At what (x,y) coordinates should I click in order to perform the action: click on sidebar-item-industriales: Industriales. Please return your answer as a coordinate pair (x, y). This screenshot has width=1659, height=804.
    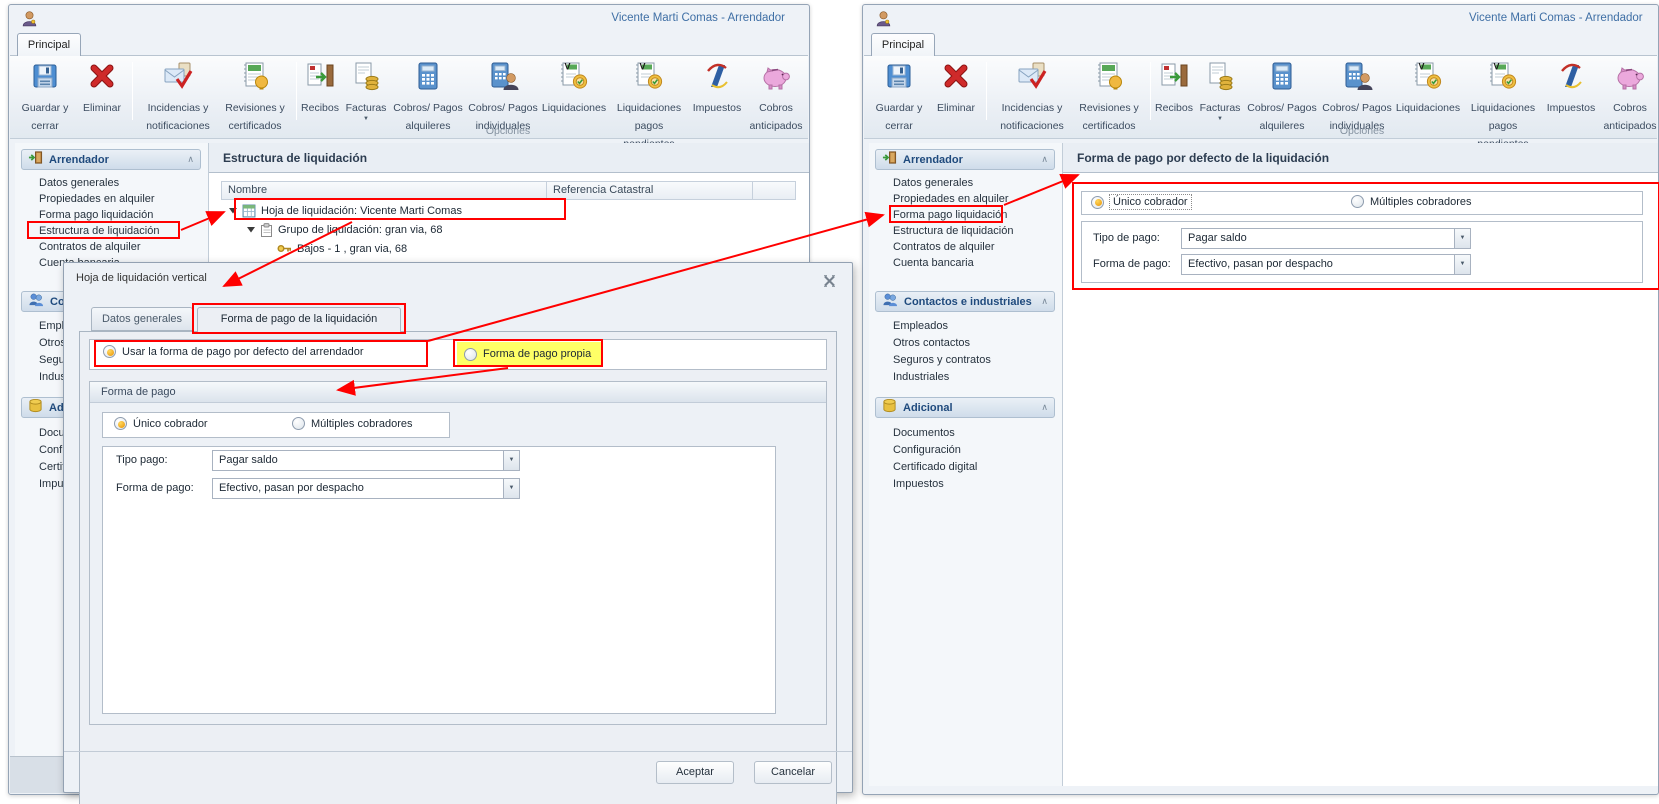
    Looking at the image, I should click on (921, 377).